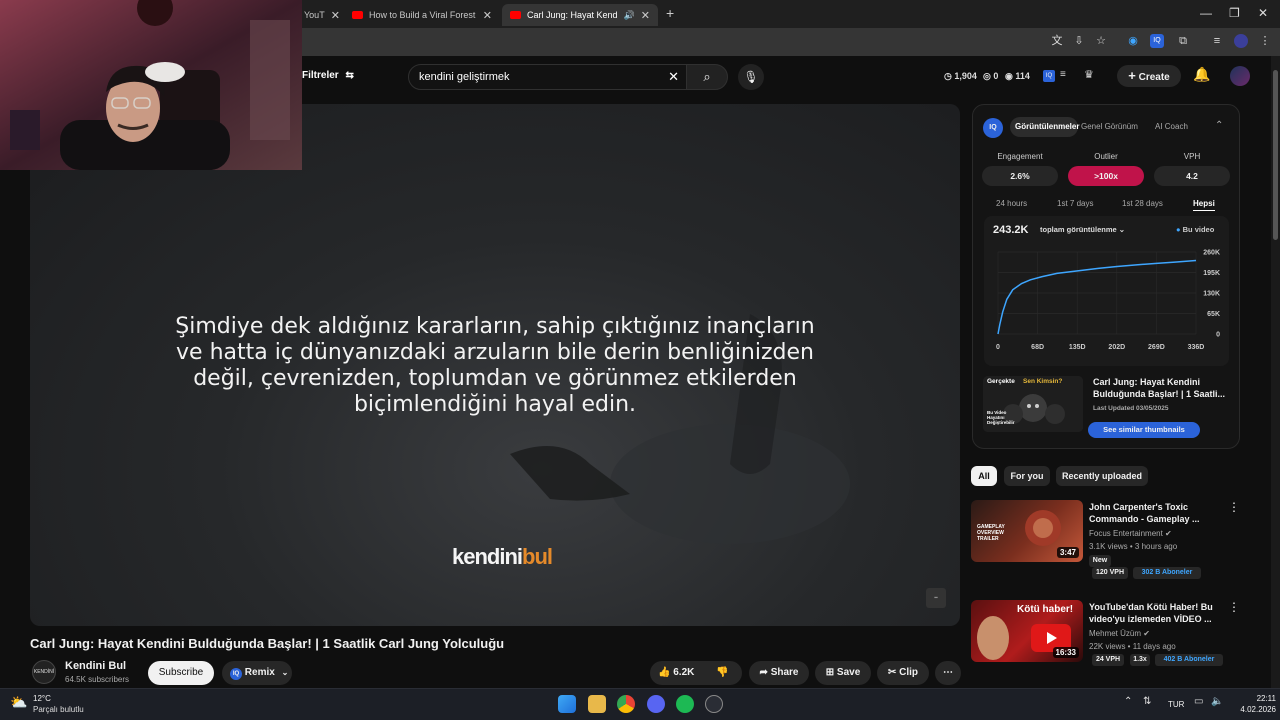 Image resolution: width=1280 pixels, height=720 pixels. What do you see at coordinates (948, 673) in the screenshot?
I see `more-actions-button: ⋯` at bounding box center [948, 673].